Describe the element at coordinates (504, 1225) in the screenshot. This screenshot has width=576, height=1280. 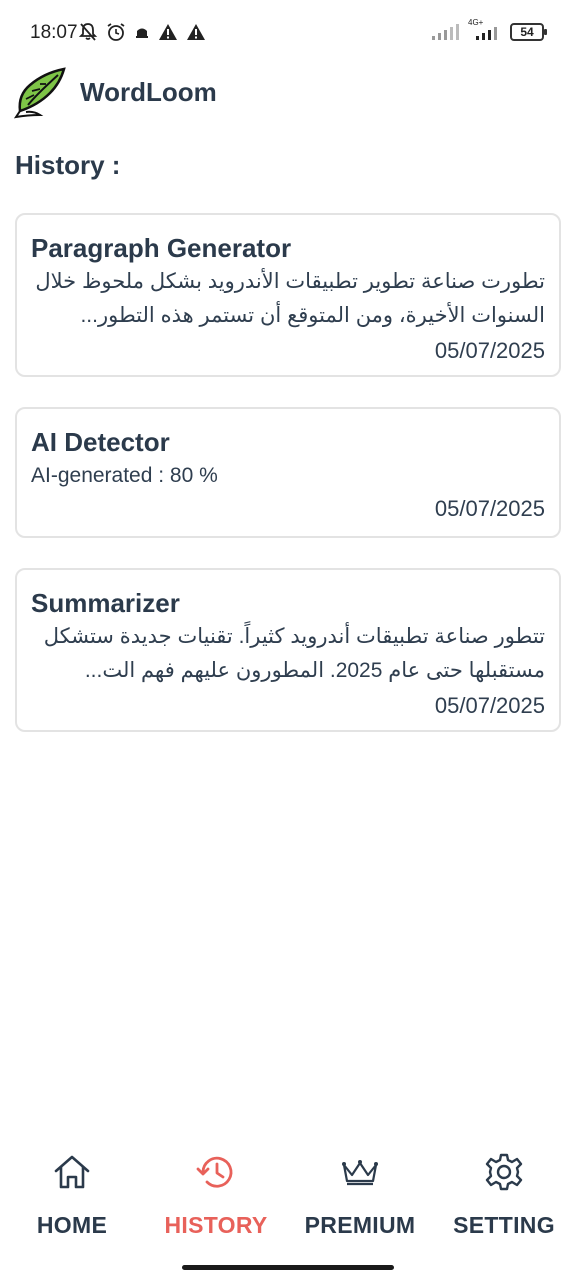
I see `nav-setting-label: SETTING` at that location.